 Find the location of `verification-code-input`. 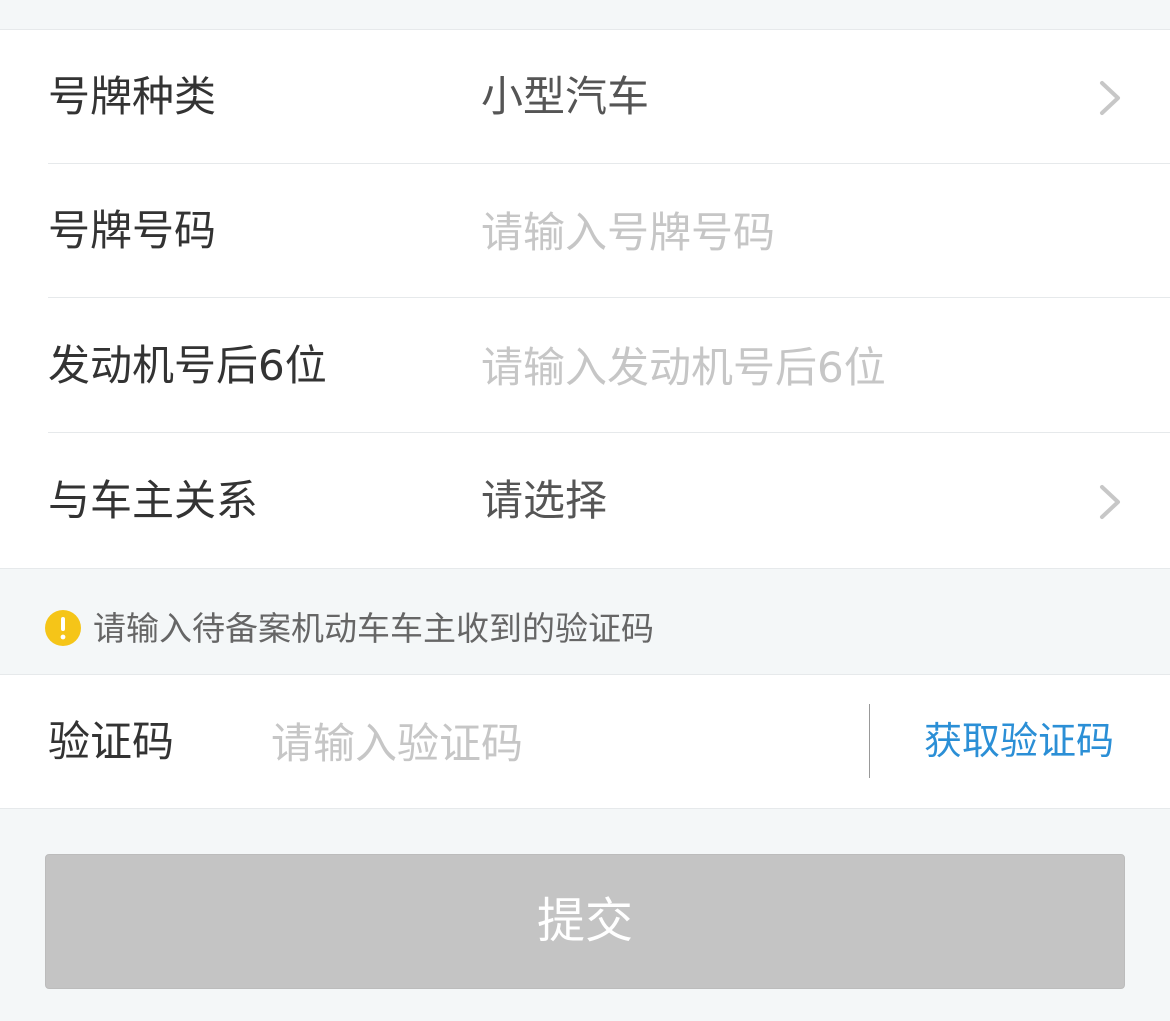

verification-code-input is located at coordinates (561, 743).